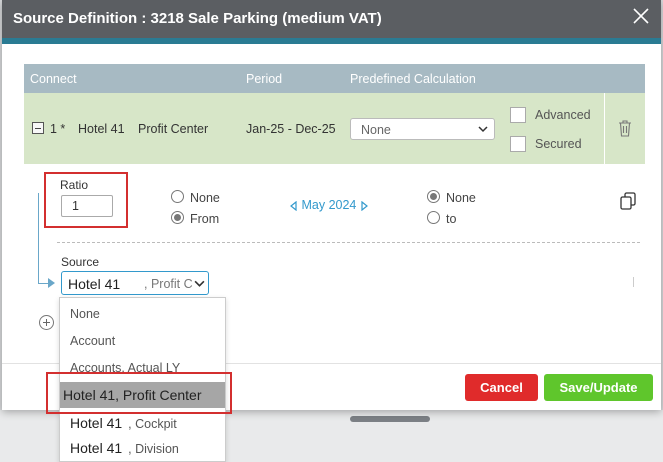  I want to click on dropdown-option-suffix: , Cockpit, so click(152, 424).